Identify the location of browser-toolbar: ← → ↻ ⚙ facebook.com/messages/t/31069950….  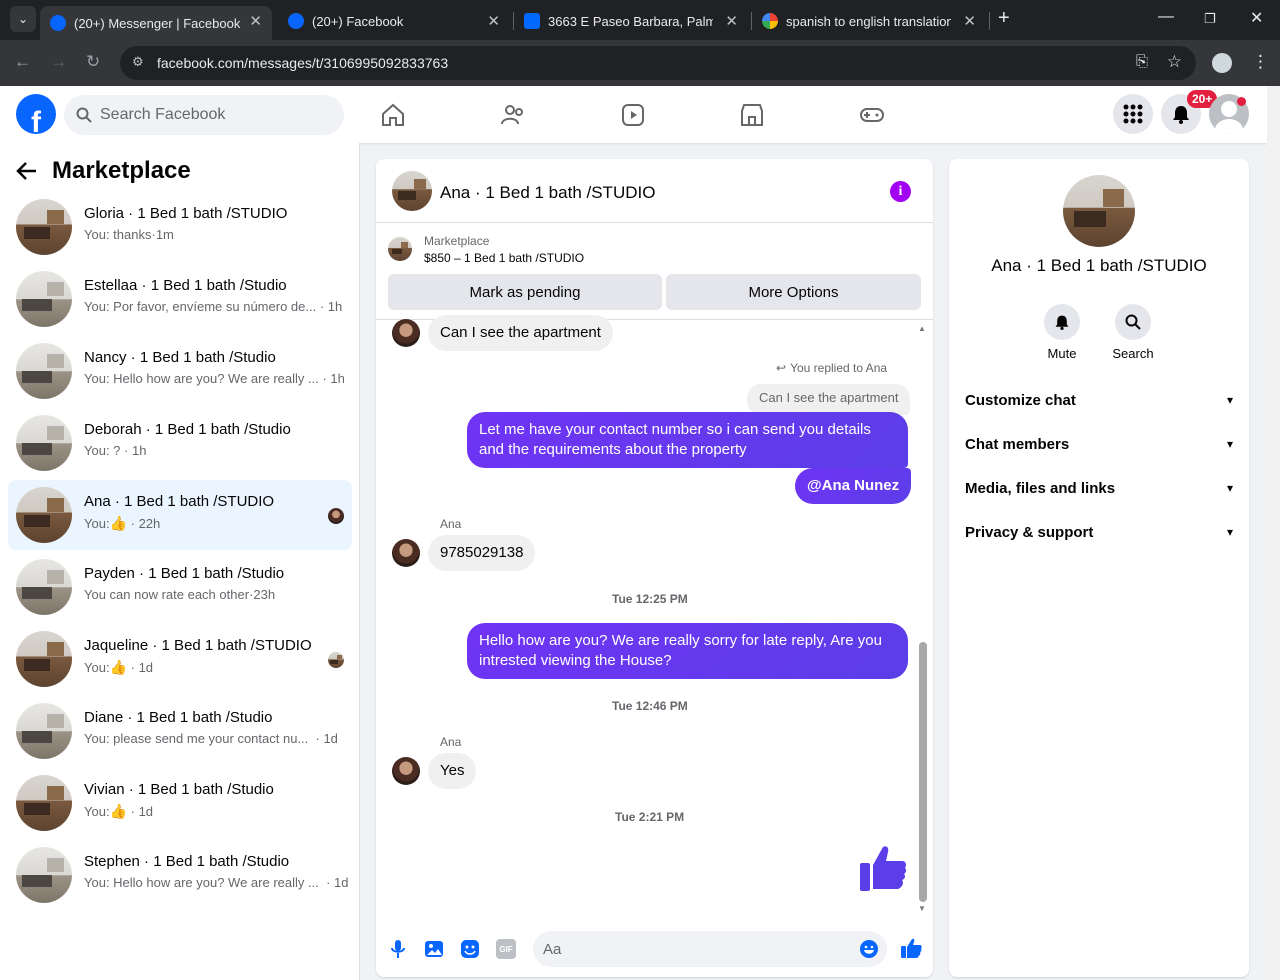
(640, 63).